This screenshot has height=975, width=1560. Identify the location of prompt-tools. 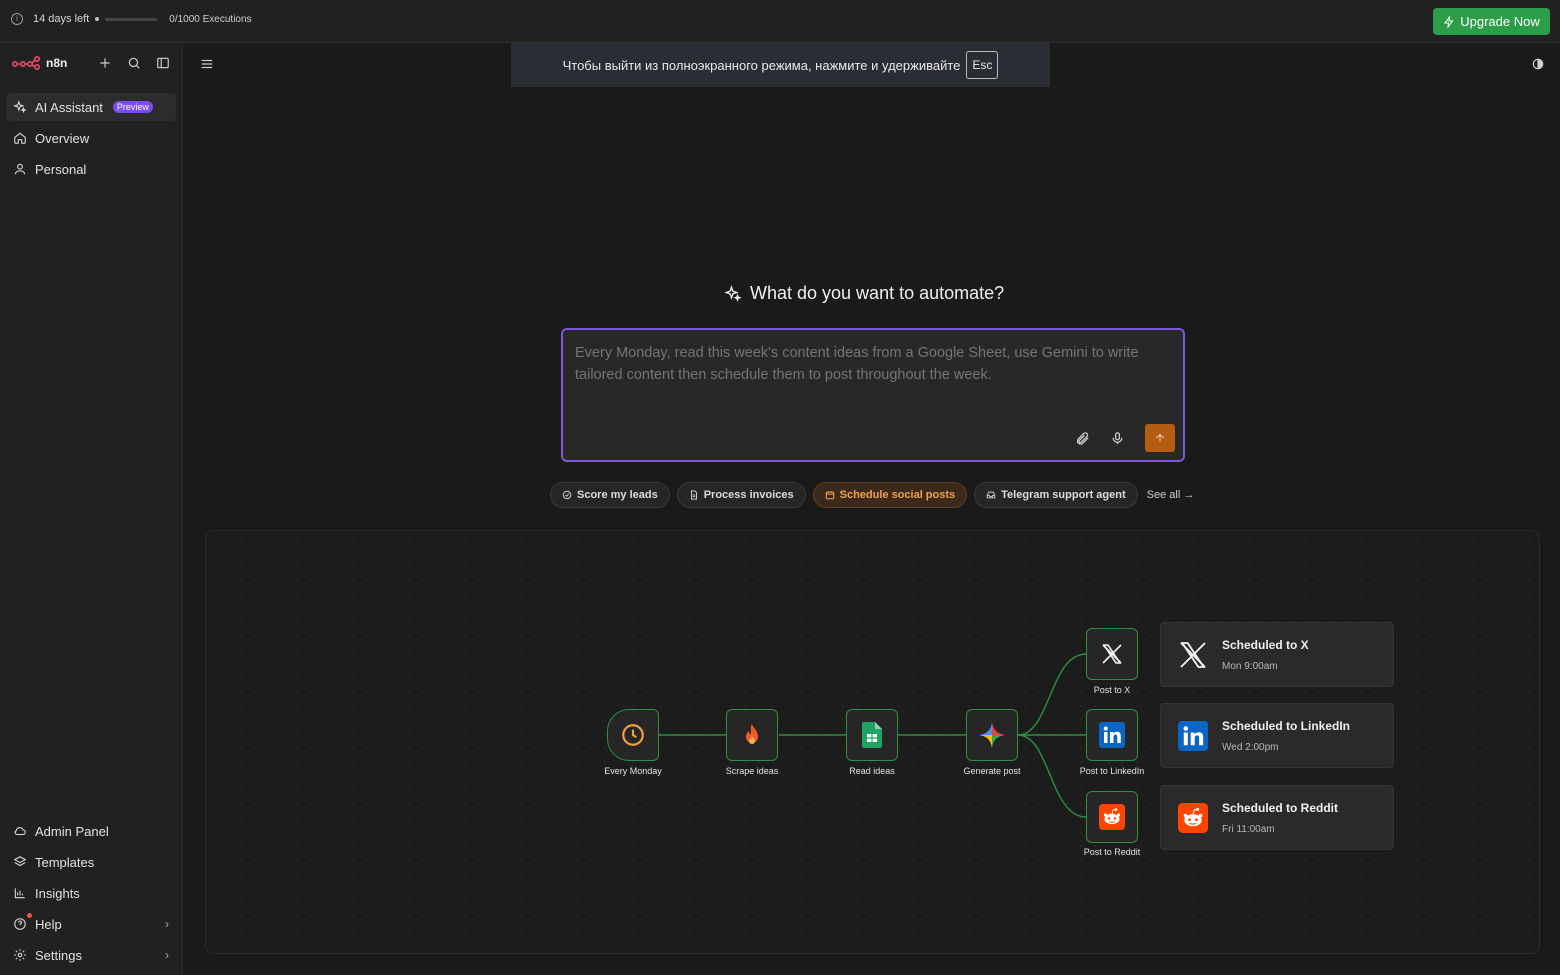
(1125, 438).